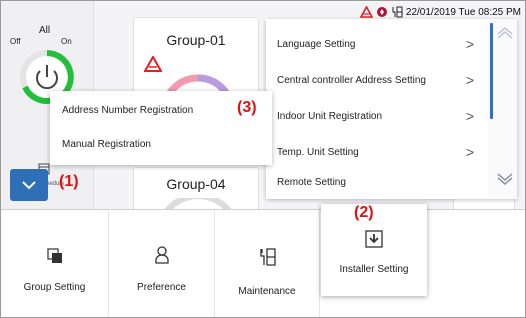  I want to click on installer-setting-button: Installer Setting, so click(374, 250).